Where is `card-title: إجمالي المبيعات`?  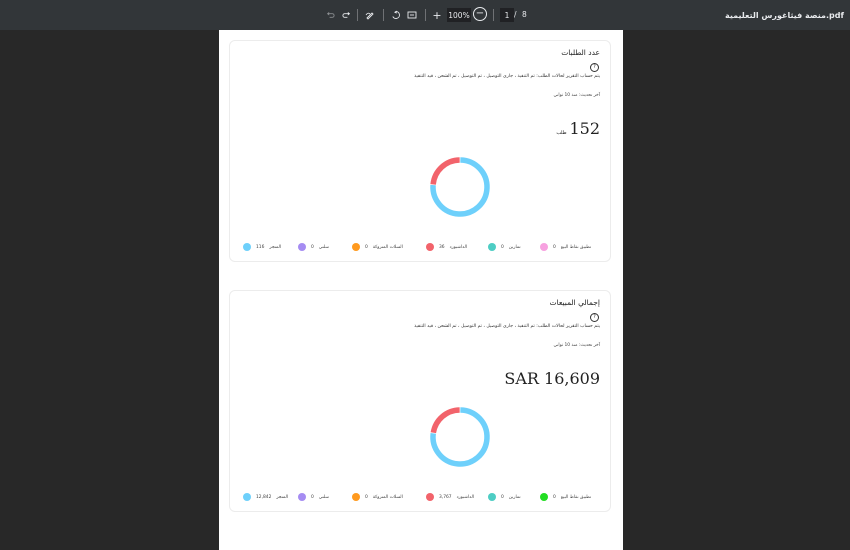 card-title: إجمالي المبيعات is located at coordinates (574, 302).